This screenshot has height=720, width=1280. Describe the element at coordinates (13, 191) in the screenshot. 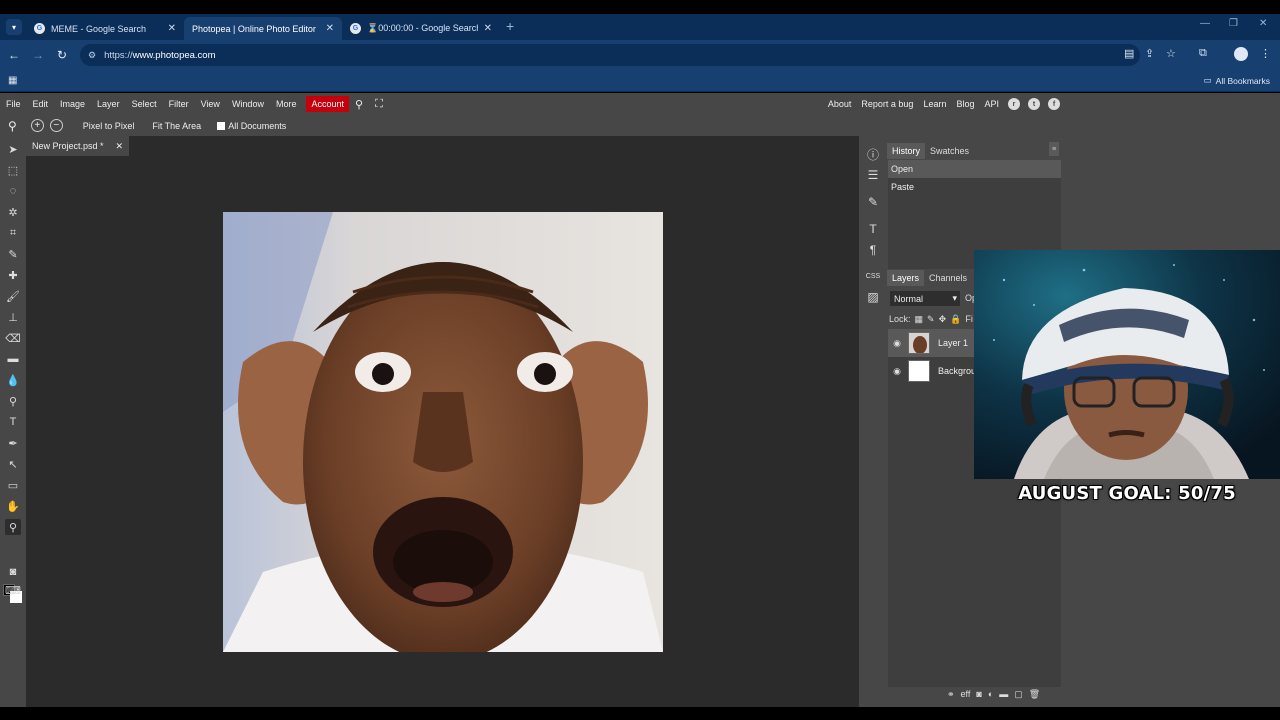

I see `lasso-tool-icon: ◌` at that location.